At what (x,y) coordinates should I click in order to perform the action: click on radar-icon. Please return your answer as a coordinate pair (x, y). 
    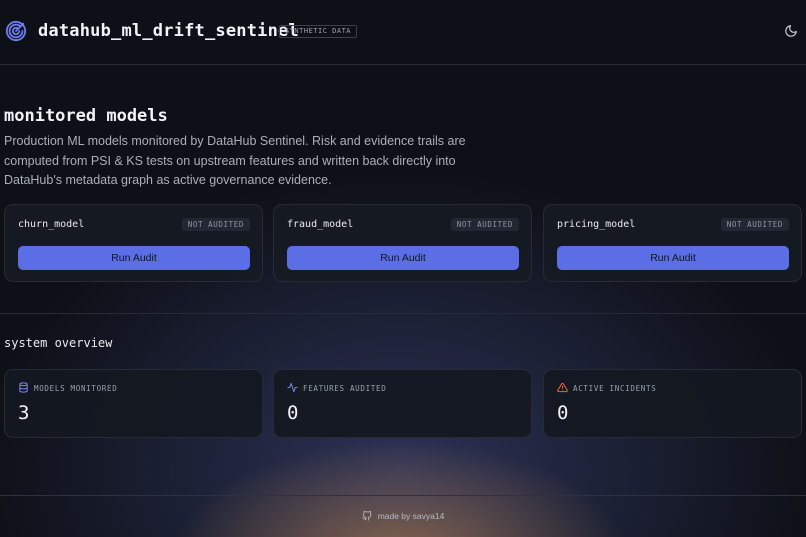
    Looking at the image, I should click on (16, 31).